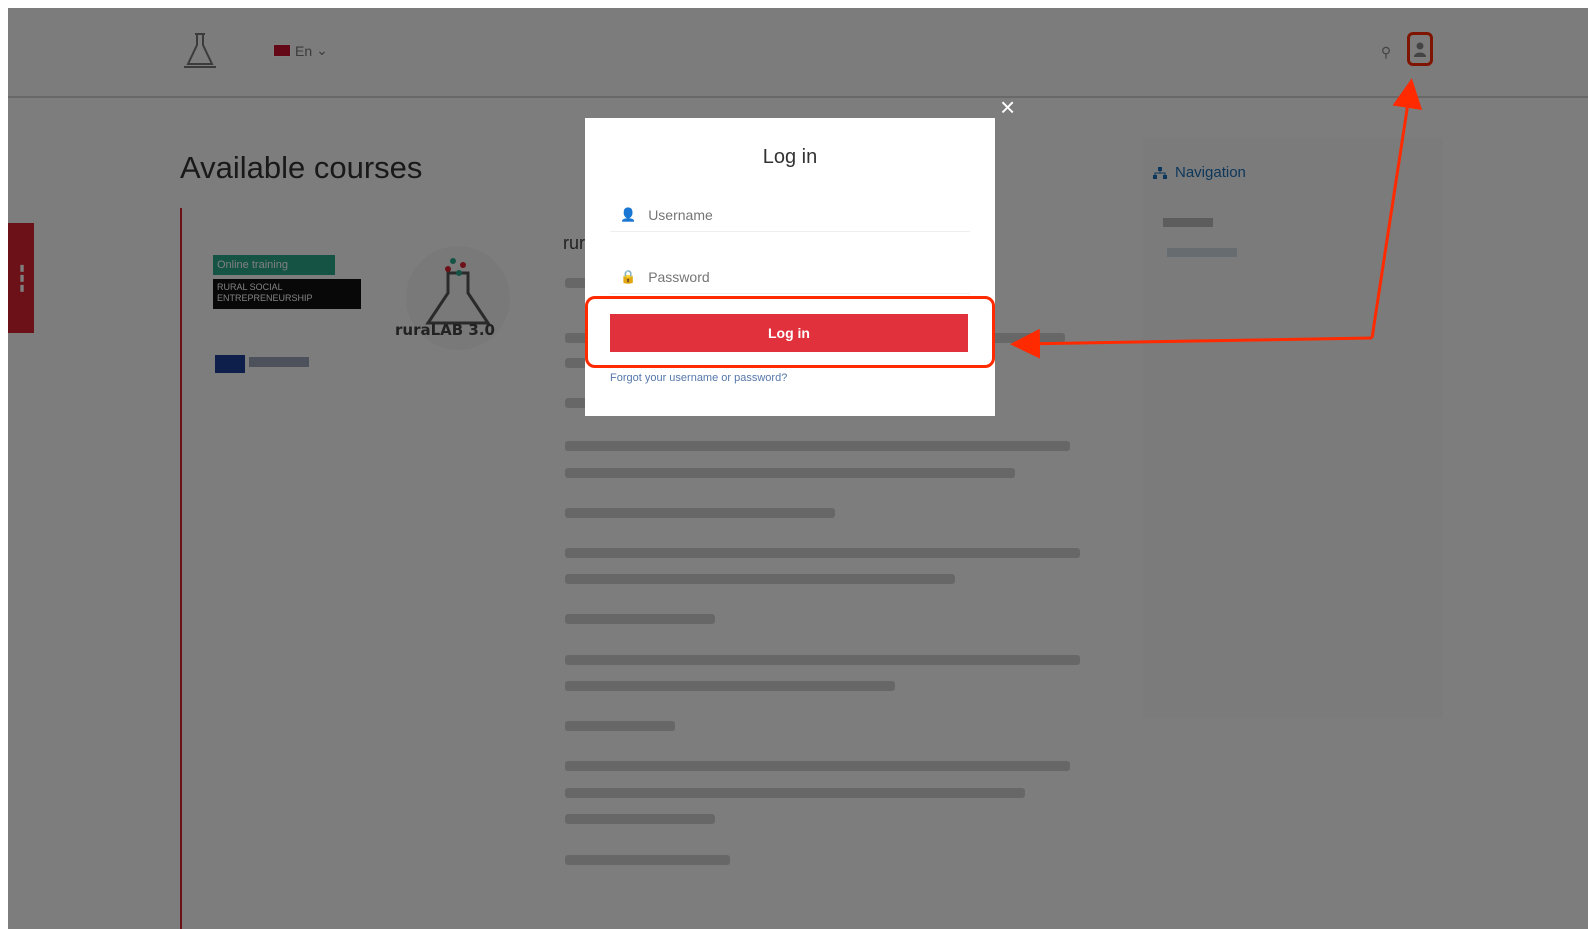 The width and height of the screenshot is (1588, 929). What do you see at coordinates (1007, 107) in the screenshot?
I see `close-icon: ×` at bounding box center [1007, 107].